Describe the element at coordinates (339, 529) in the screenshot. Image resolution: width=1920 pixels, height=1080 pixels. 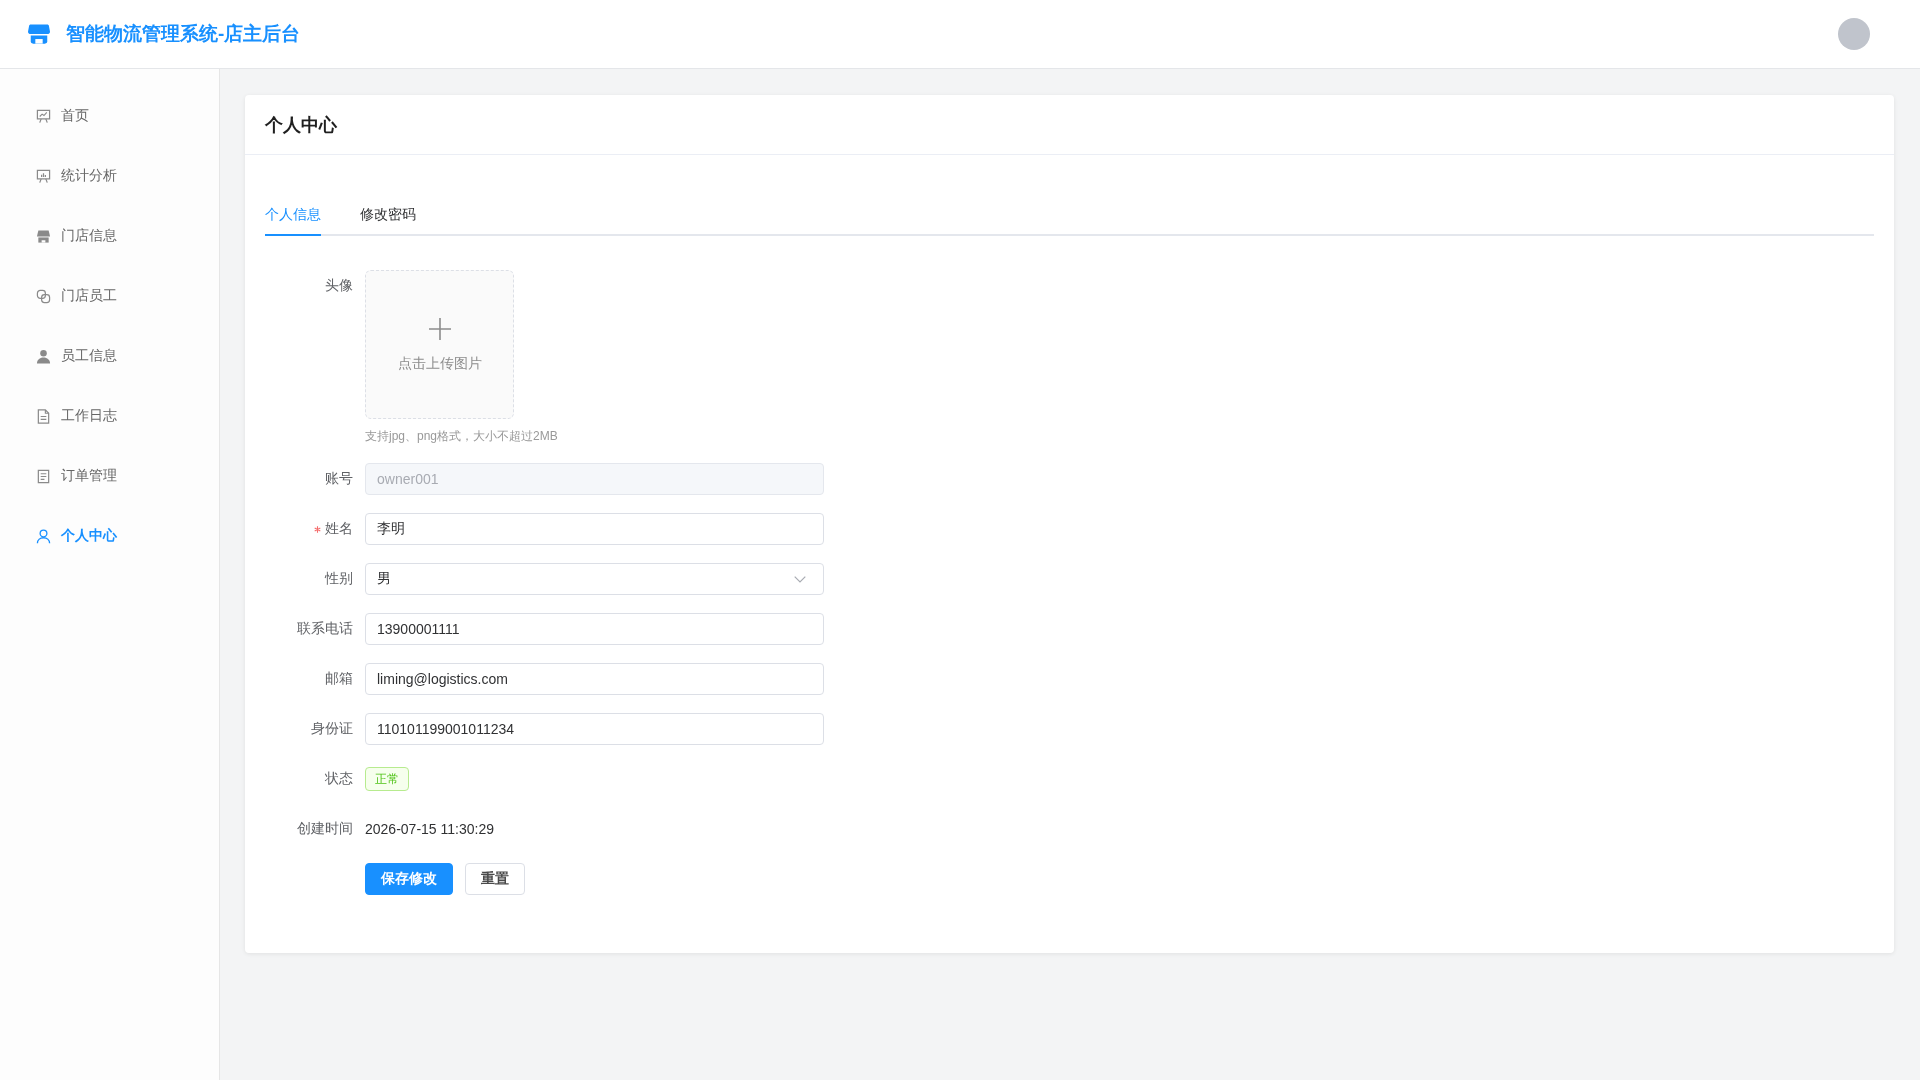
I see `field-label: 姓名` at that location.